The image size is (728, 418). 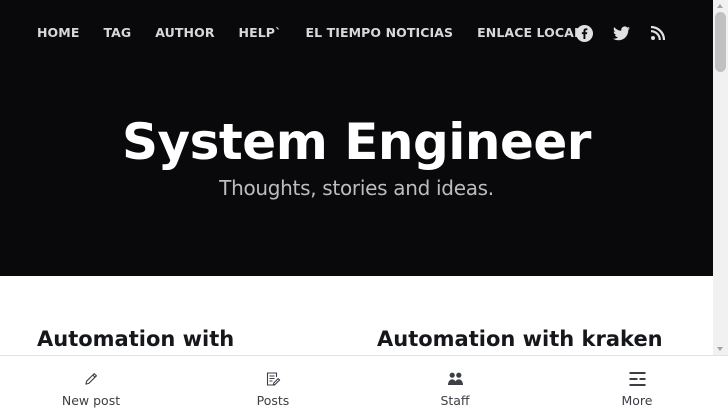 What do you see at coordinates (356, 142) in the screenshot?
I see `site-title: System Engineer` at bounding box center [356, 142].